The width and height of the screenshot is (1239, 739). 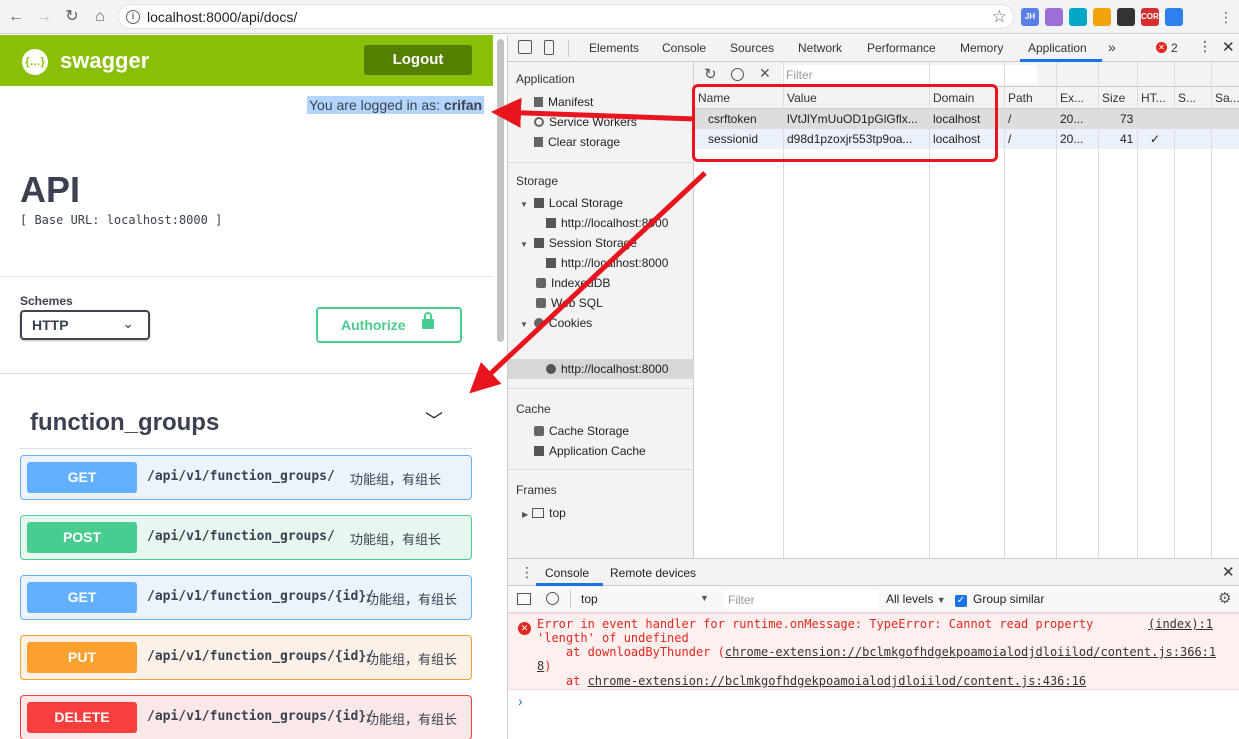 I want to click on console-settings-gear-icon: ⚙, so click(x=1224, y=598).